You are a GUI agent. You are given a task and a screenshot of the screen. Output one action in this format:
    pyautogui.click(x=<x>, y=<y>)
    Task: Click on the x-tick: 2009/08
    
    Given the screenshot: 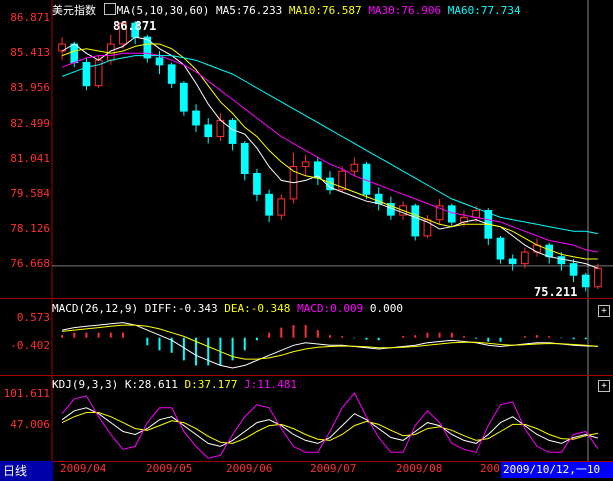 What is the action you would take?
    pyautogui.click(x=419, y=468)
    